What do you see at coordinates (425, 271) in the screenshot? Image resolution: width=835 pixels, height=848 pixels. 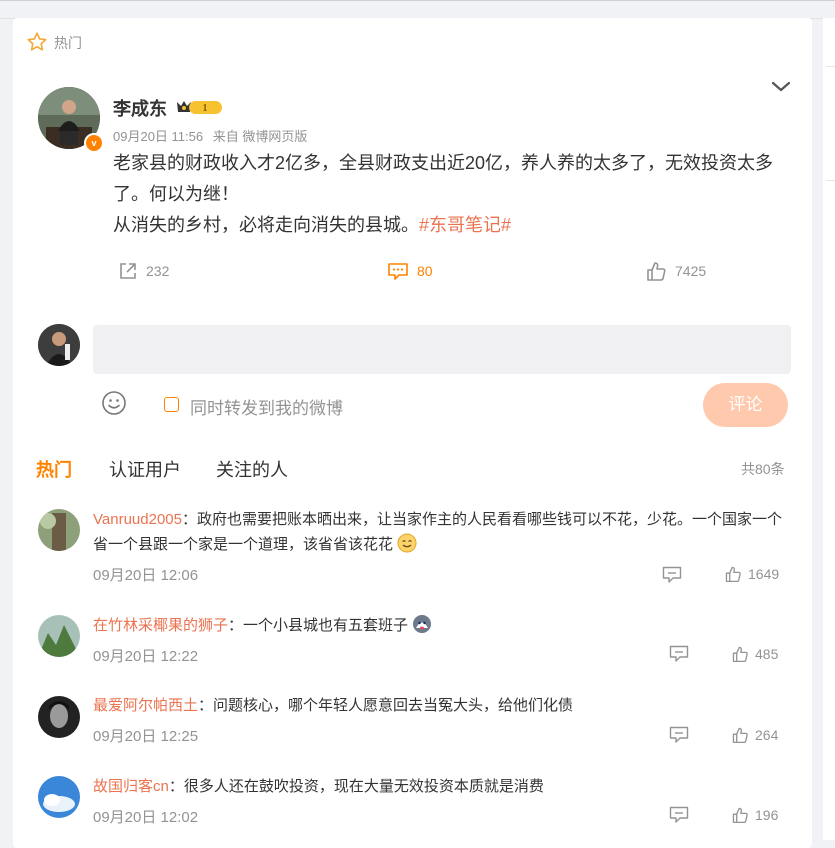 I see `comment-count: 80` at bounding box center [425, 271].